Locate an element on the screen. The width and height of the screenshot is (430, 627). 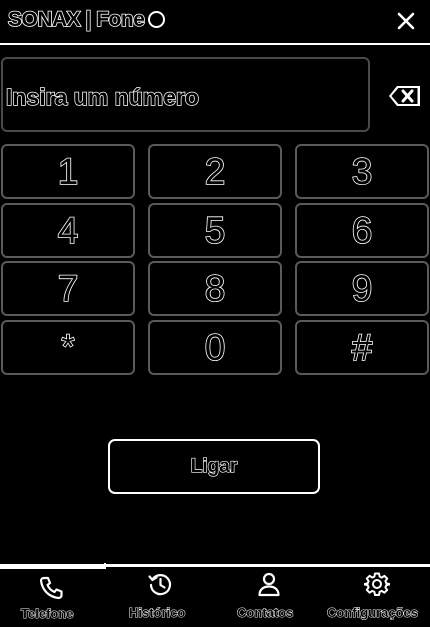
close-button is located at coordinates (406, 21).